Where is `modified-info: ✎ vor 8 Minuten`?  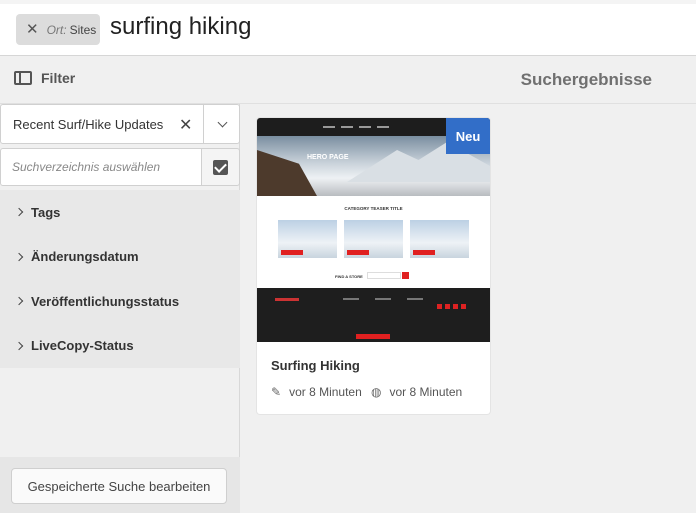 modified-info: ✎ vor 8 Minuten is located at coordinates (316, 392).